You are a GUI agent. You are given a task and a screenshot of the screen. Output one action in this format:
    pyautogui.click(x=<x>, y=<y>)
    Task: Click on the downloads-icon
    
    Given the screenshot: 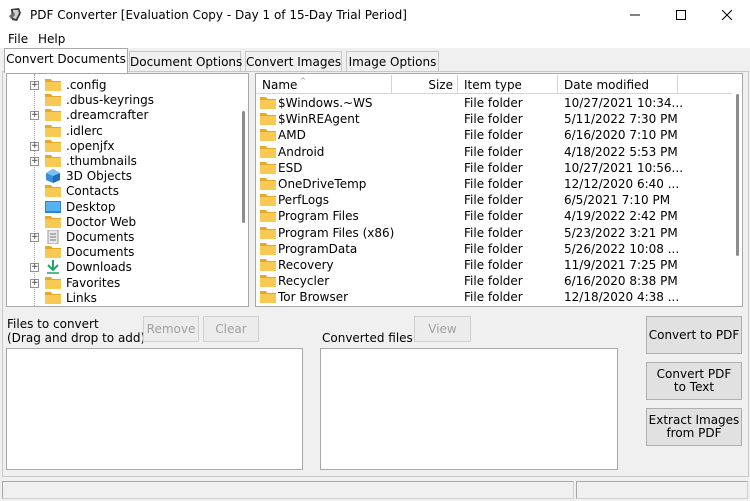 What is the action you would take?
    pyautogui.click(x=53, y=267)
    